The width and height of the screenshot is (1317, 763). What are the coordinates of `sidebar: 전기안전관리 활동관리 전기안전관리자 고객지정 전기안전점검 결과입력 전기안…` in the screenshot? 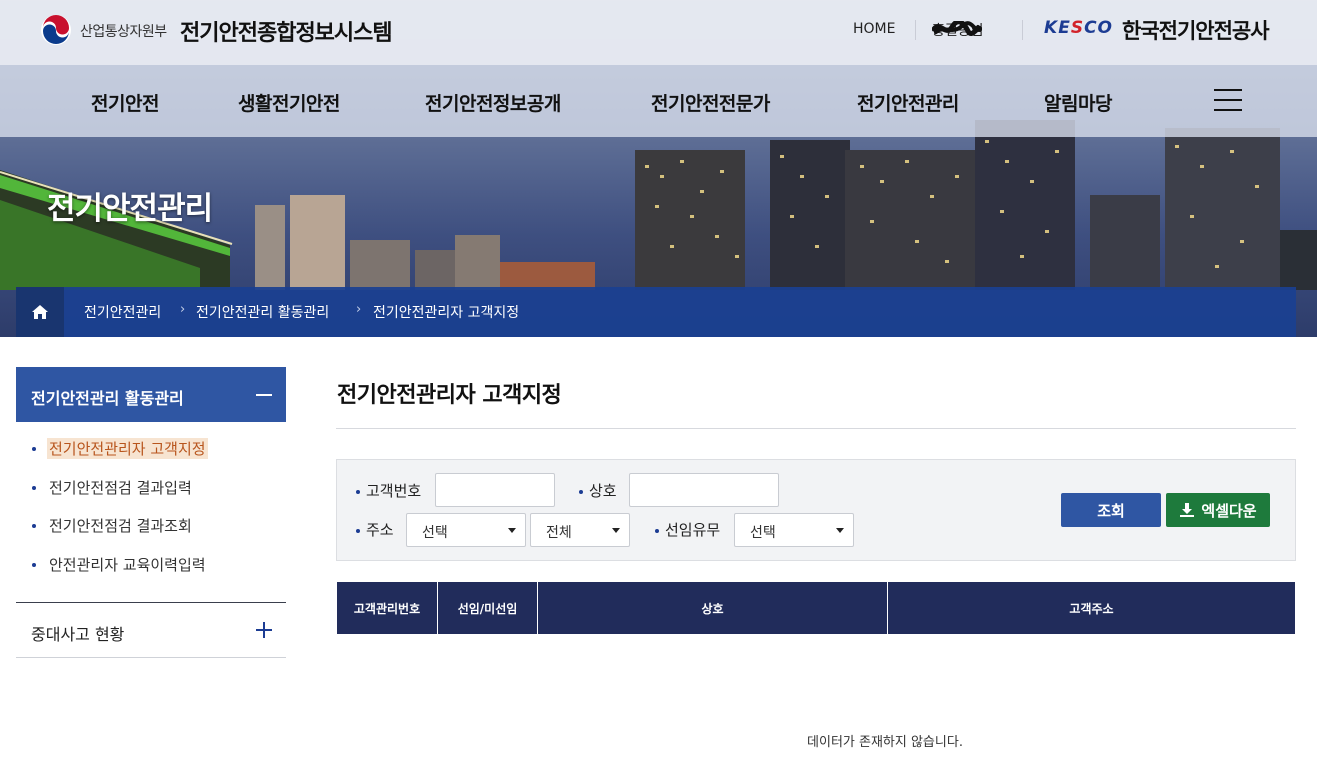 It's located at (151, 512).